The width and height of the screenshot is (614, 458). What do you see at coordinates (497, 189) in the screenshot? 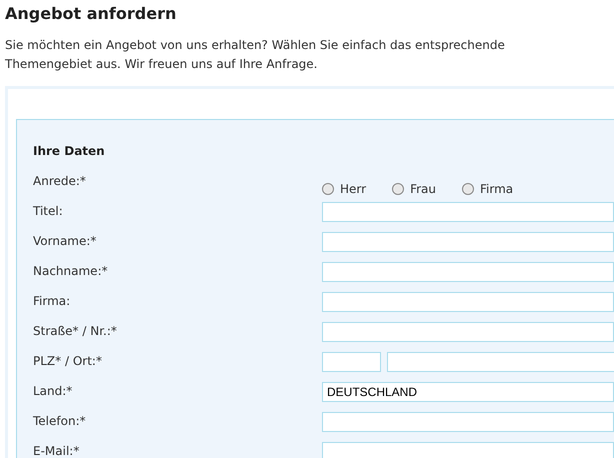
I see `radio-label: Firma` at bounding box center [497, 189].